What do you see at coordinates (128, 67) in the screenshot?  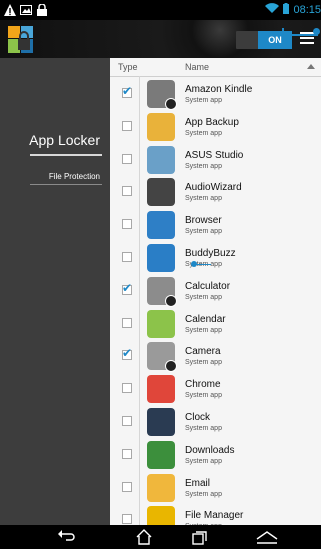 I see `column-type-header: Type` at bounding box center [128, 67].